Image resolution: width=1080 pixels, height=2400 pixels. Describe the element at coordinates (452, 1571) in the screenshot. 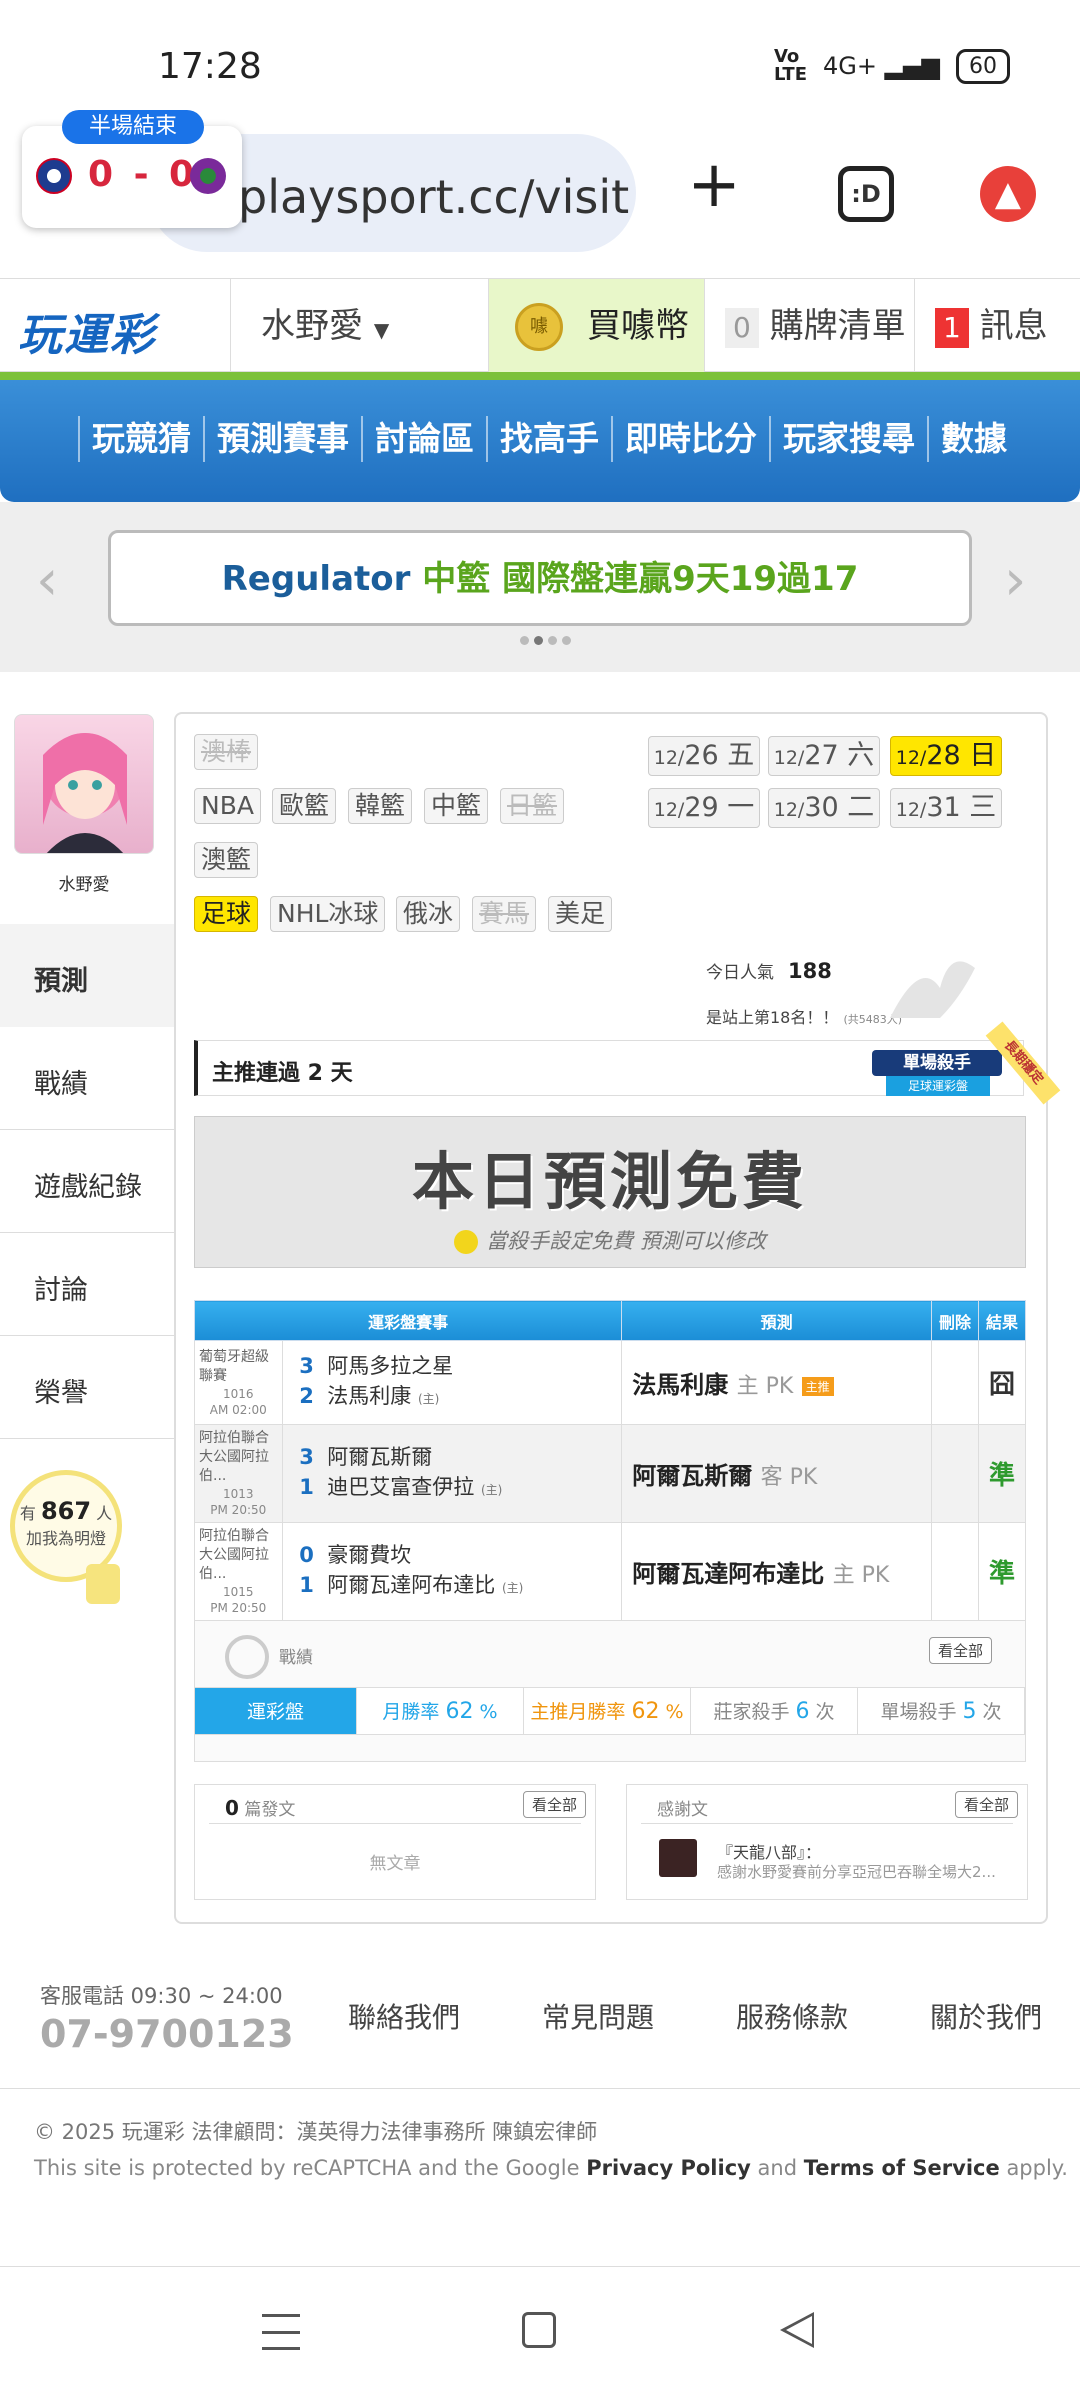

I see `teams: 0 豪爾費坎 1 阿爾瓦達阿布達比 (主)` at that location.